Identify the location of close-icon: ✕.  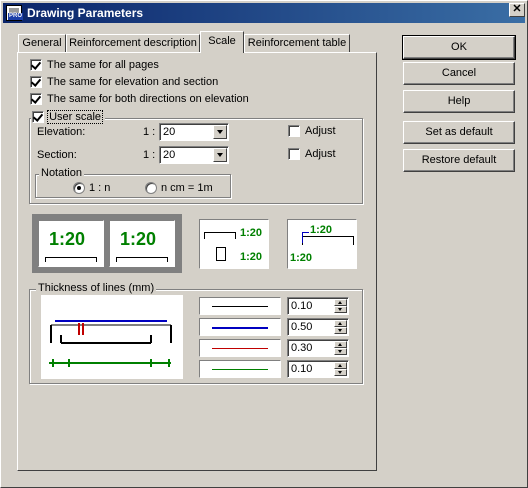
(517, 9).